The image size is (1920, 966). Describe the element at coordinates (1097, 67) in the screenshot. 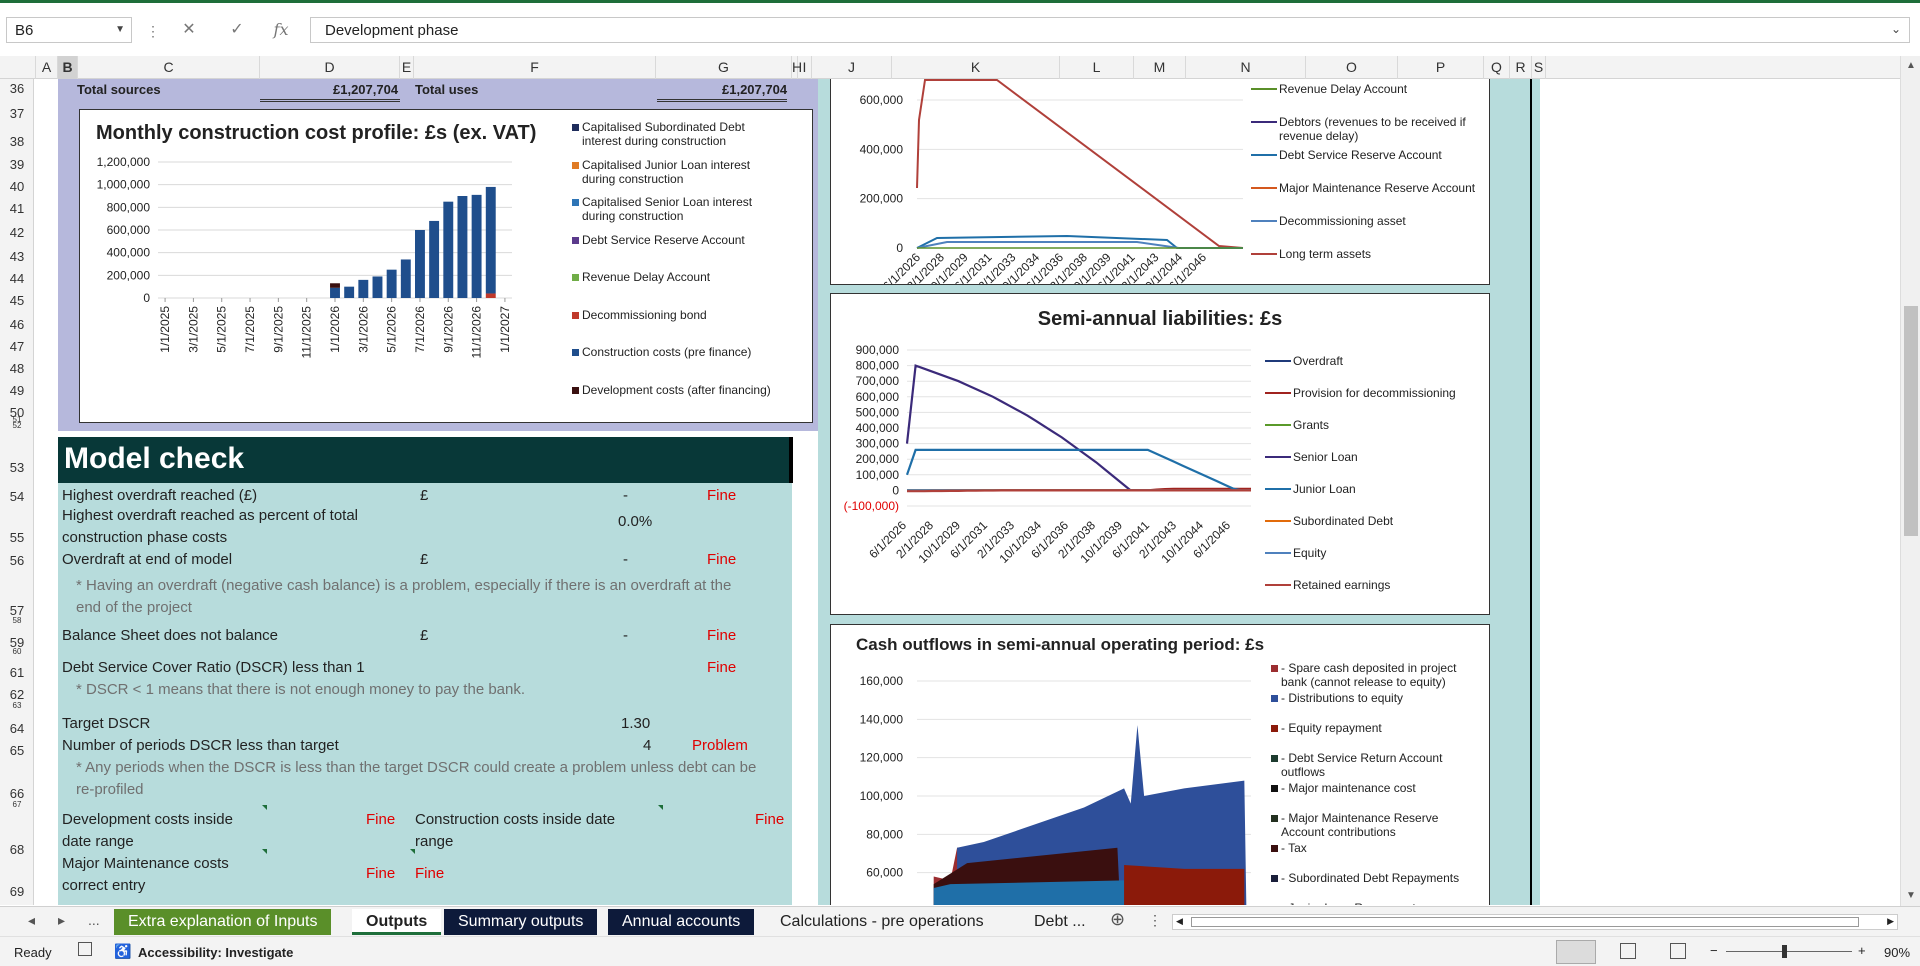

I see `column-header-l: L` at that location.